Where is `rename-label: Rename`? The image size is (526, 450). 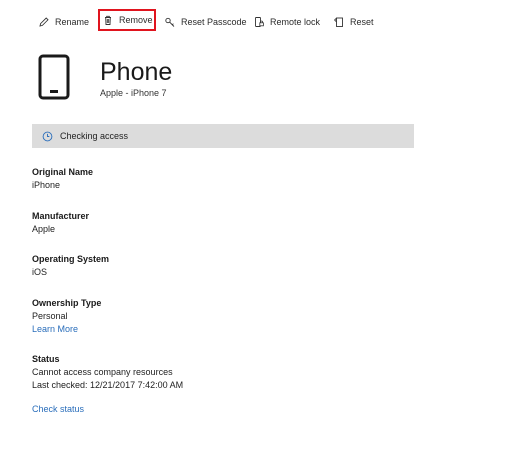
rename-label: Rename is located at coordinates (72, 22).